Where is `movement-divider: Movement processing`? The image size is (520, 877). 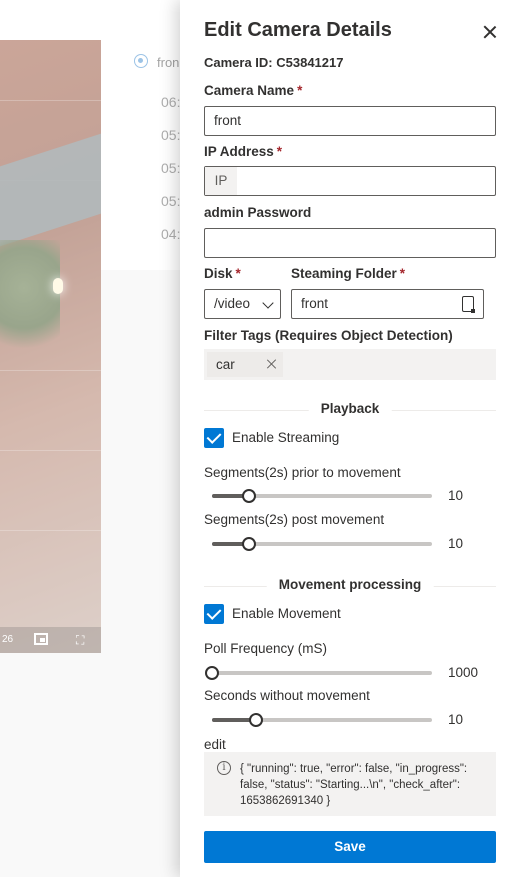
movement-divider: Movement processing is located at coordinates (350, 586).